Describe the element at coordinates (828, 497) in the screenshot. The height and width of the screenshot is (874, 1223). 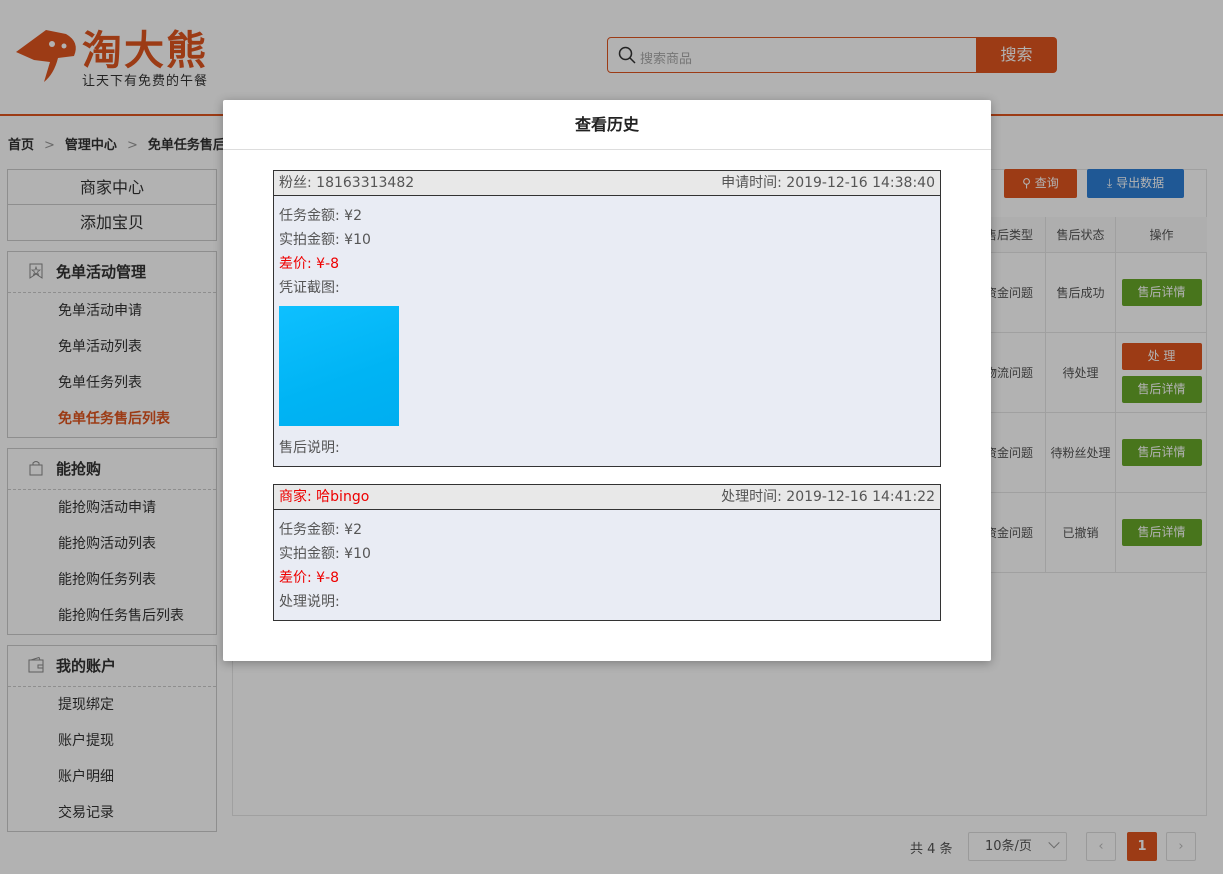
I see `process-time: 处理时间: 2019-12-16 14:41:22` at that location.